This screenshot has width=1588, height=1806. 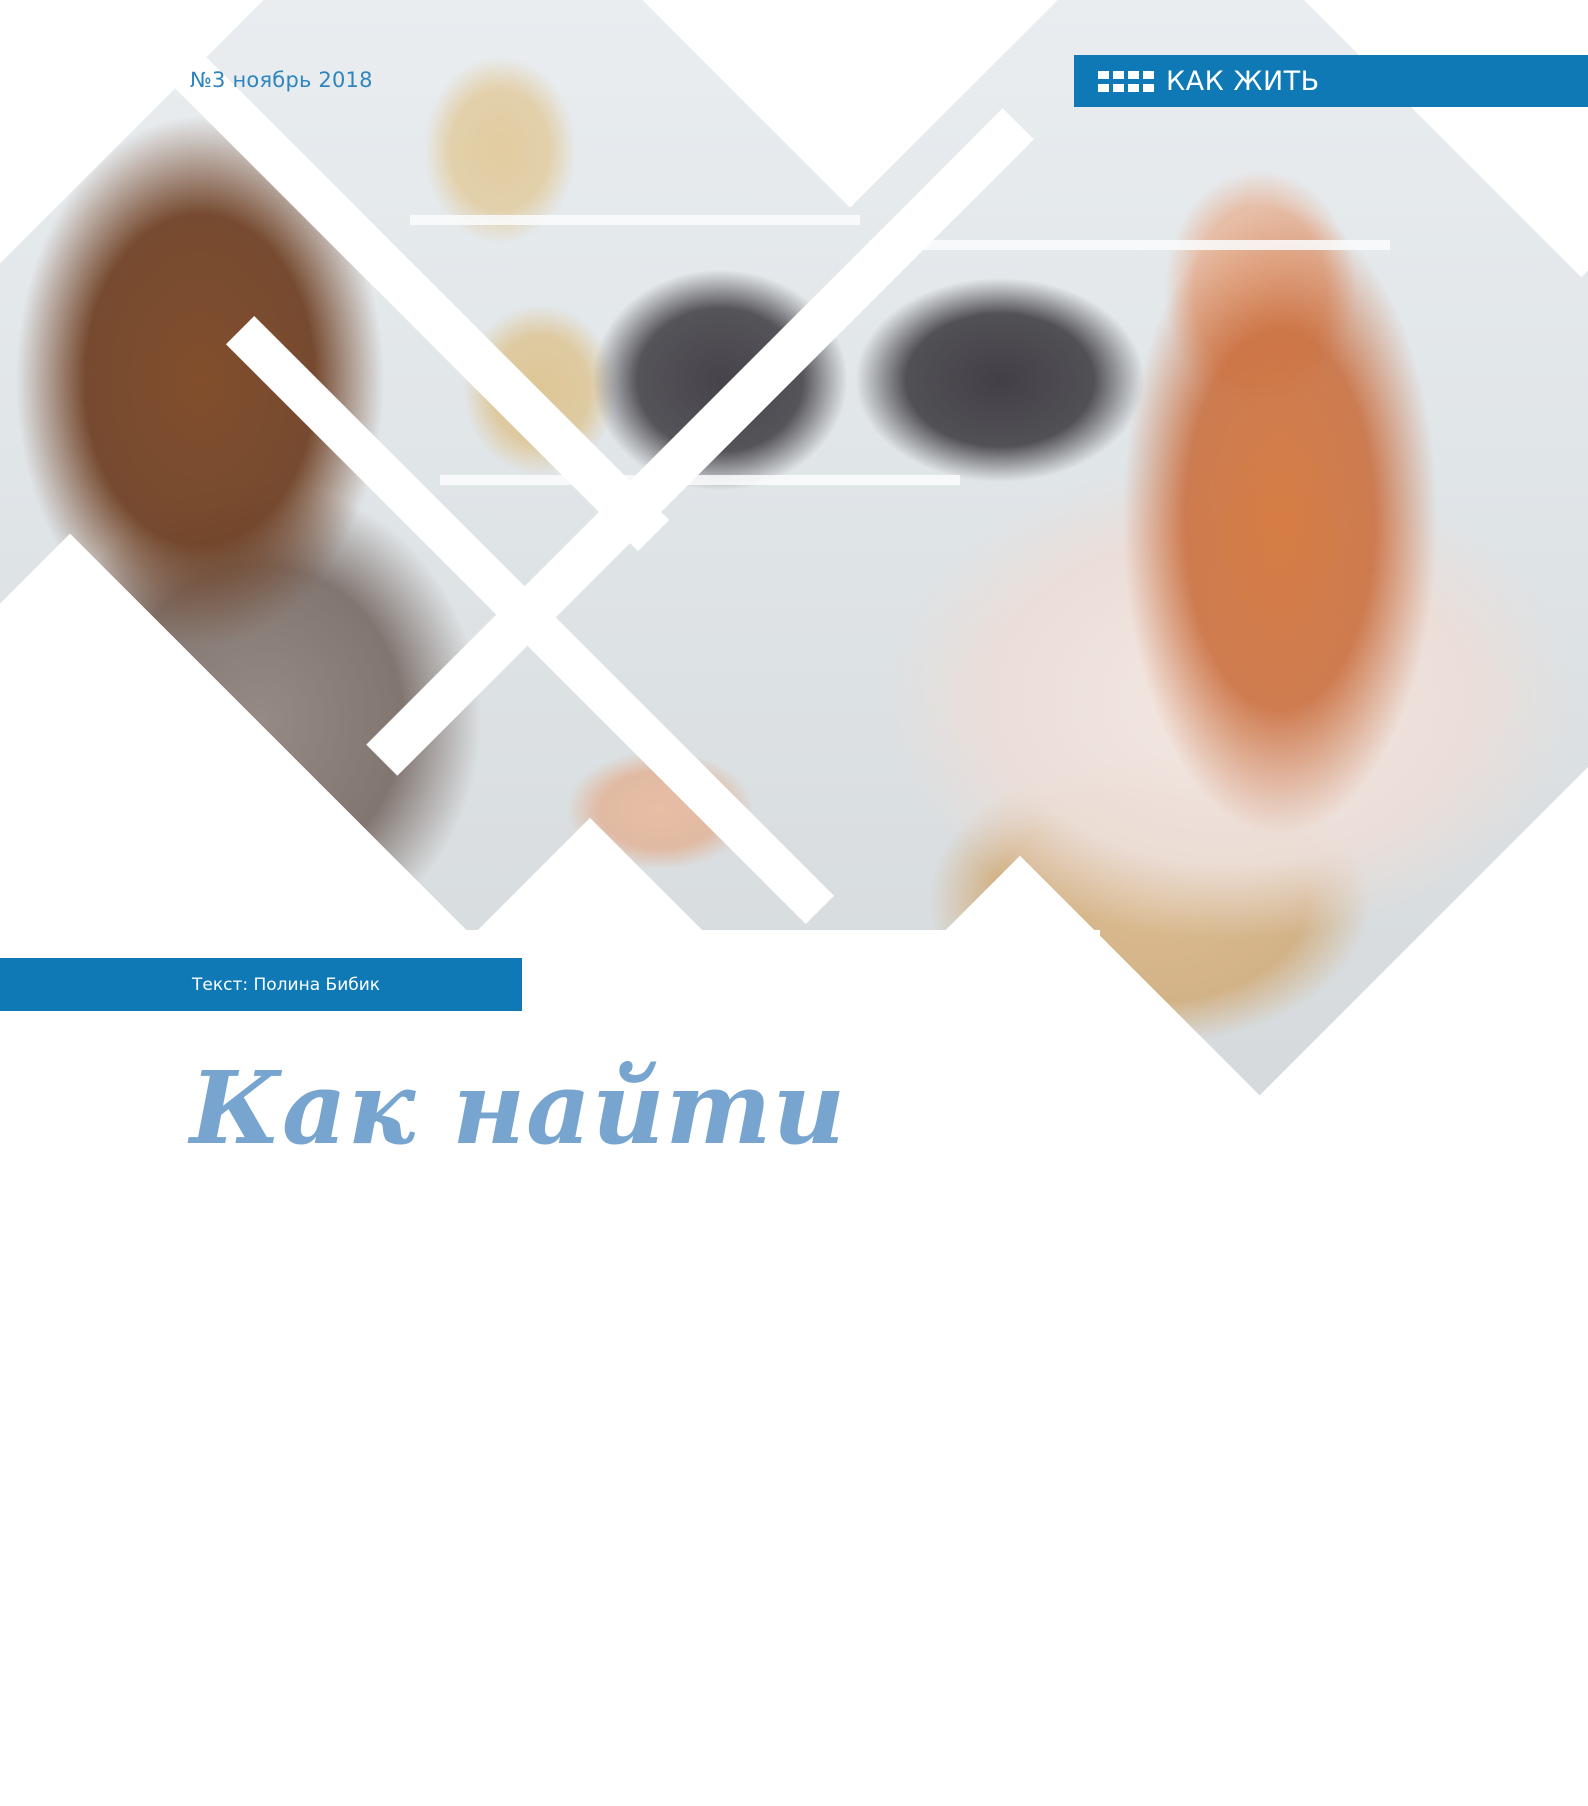 What do you see at coordinates (281, 80) in the screenshot?
I see `issue-label: №3 ноябрь 2018` at bounding box center [281, 80].